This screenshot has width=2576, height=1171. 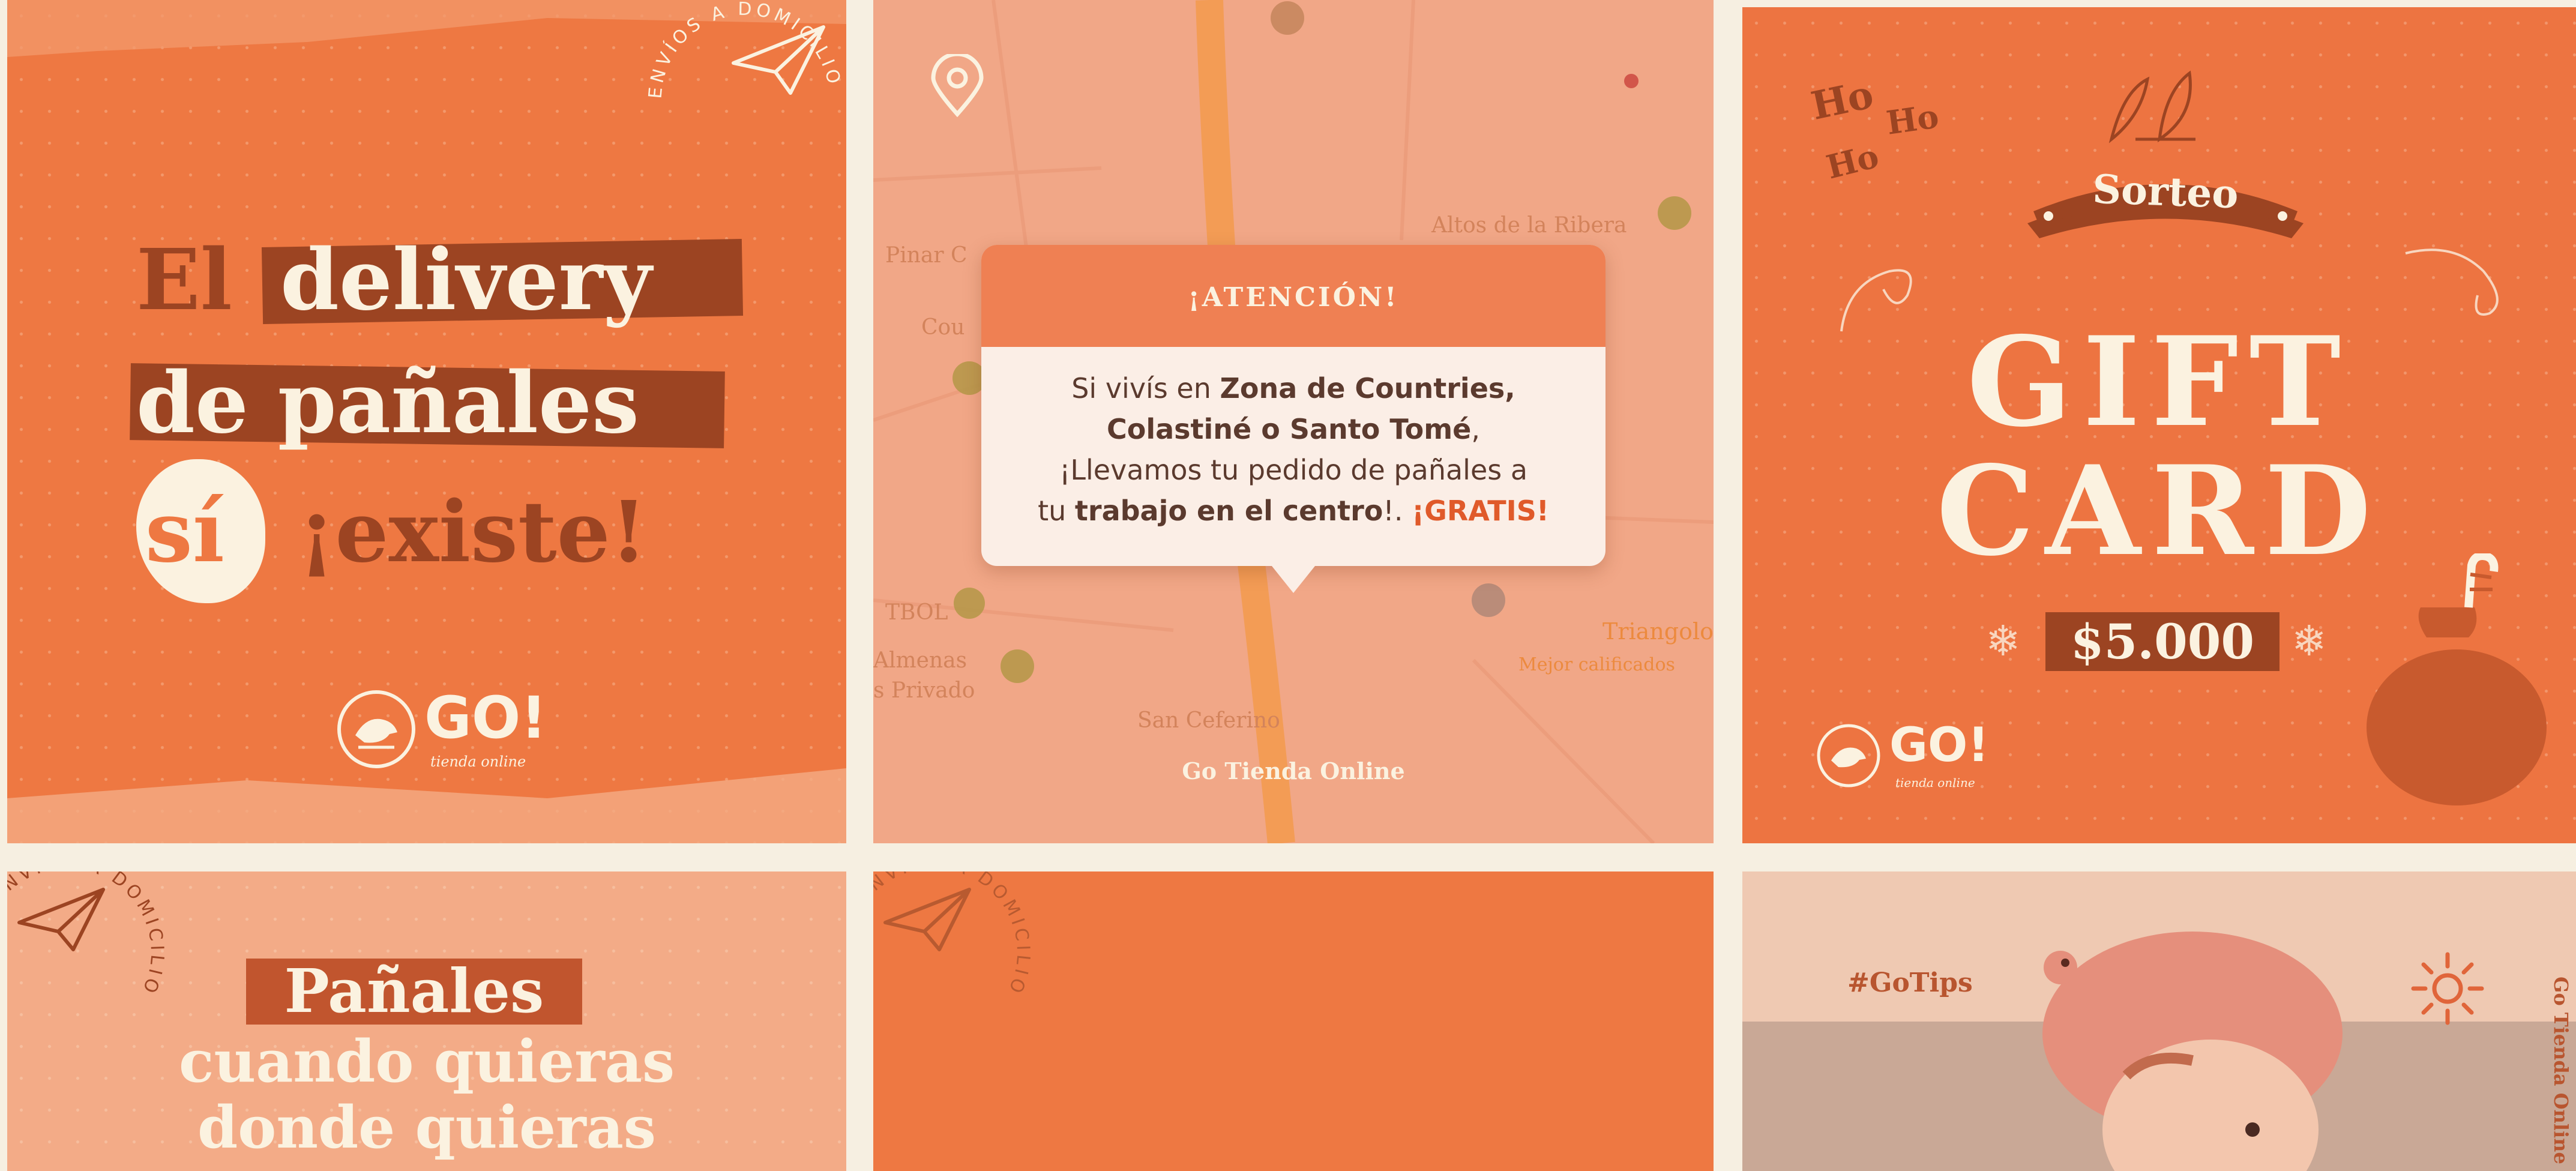 What do you see at coordinates (926, 255) in the screenshot?
I see `map-label: Pinar C` at bounding box center [926, 255].